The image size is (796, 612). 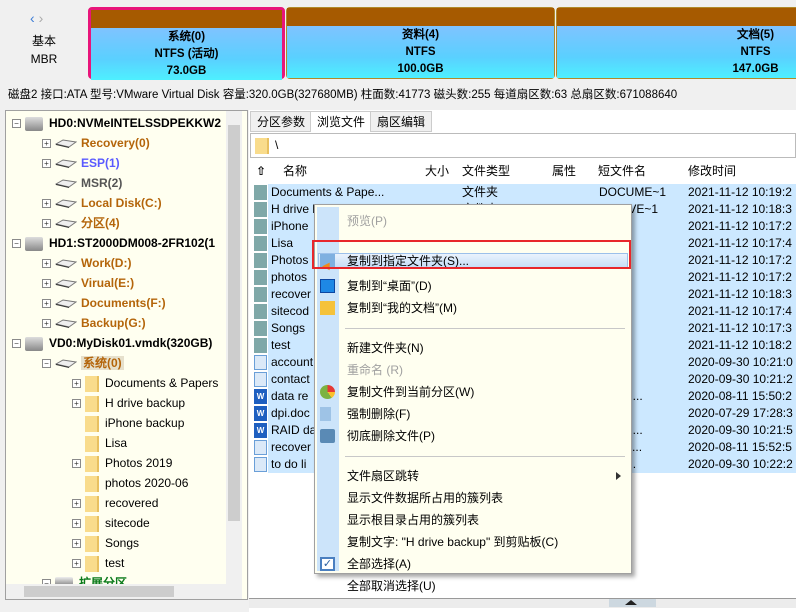 I want to click on tree-scroll-thumb, so click(x=234, y=323).